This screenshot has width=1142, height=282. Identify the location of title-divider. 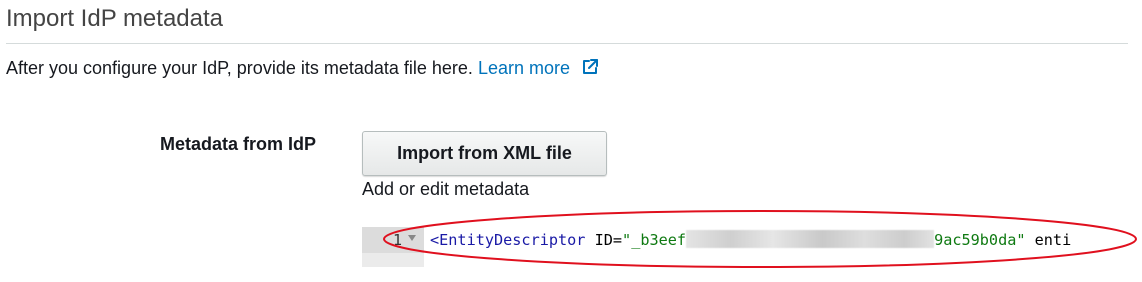
(567, 43).